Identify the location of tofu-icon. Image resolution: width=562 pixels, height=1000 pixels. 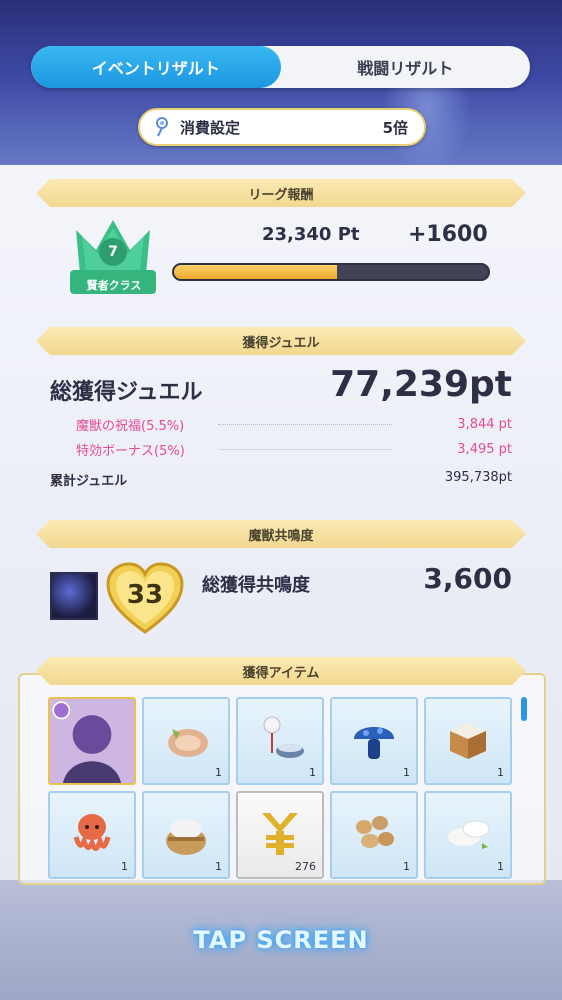
(469, 834).